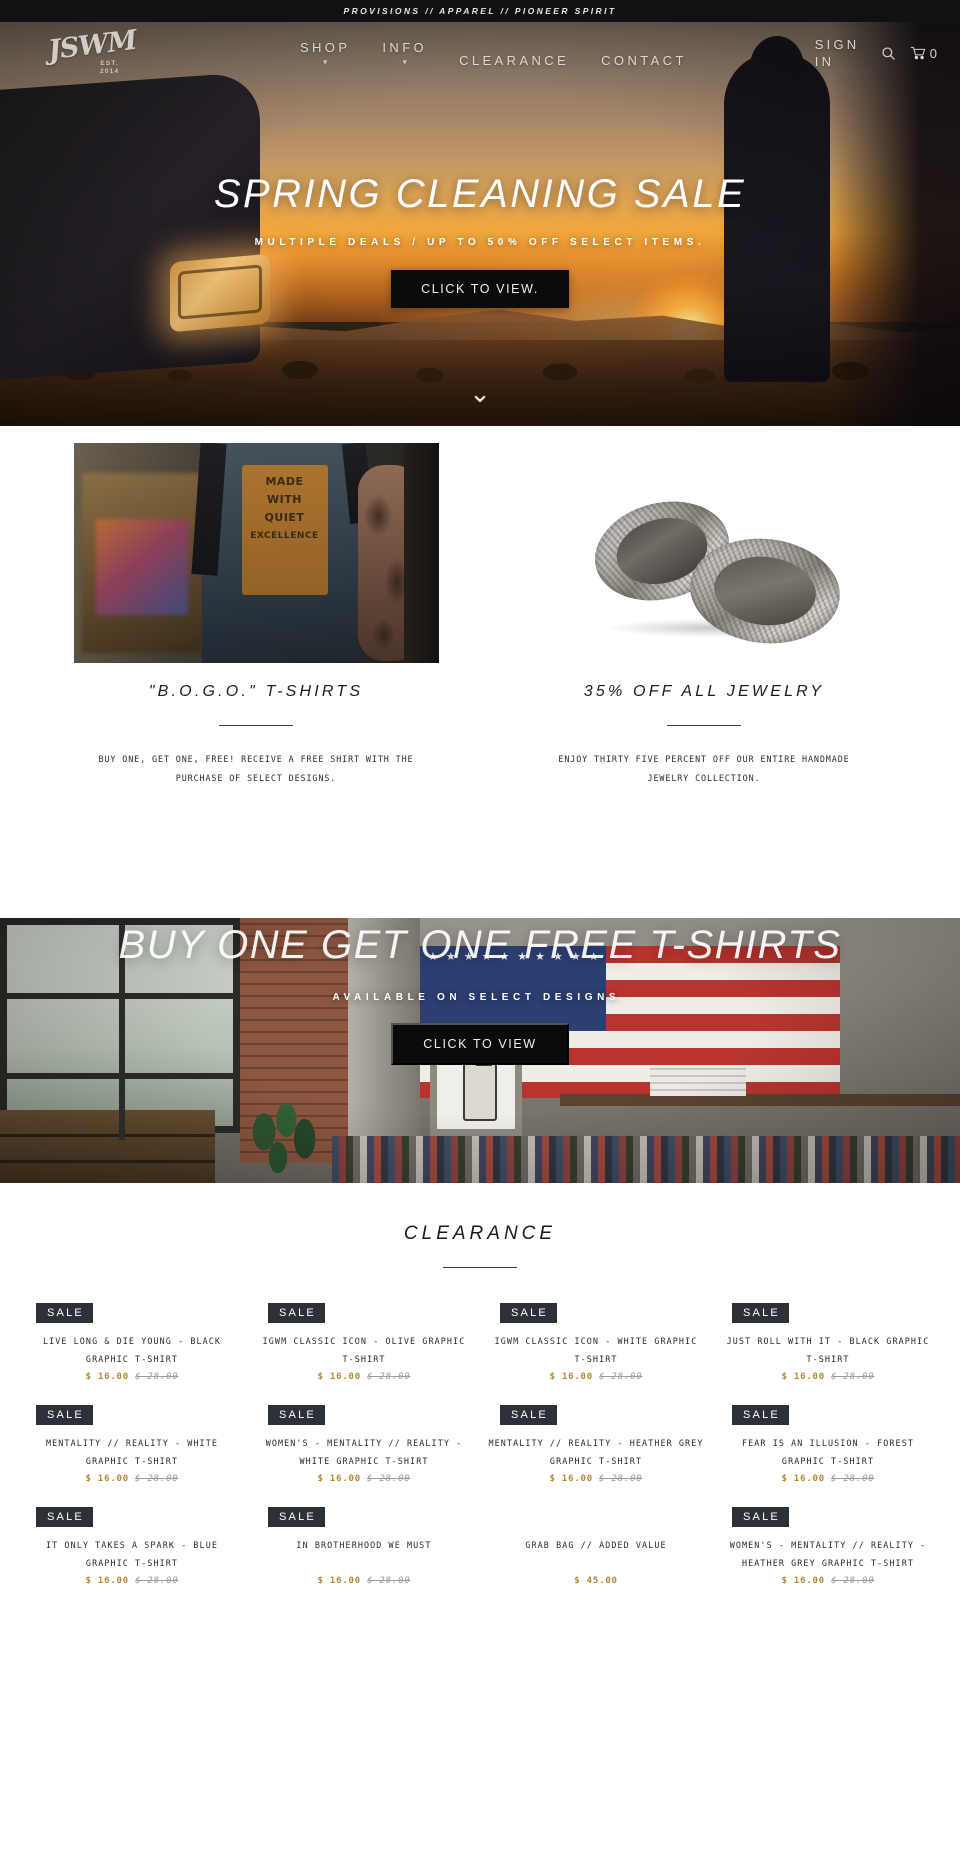 The width and height of the screenshot is (960, 1875). What do you see at coordinates (933, 53) in the screenshot?
I see `cart-count: 0` at bounding box center [933, 53].